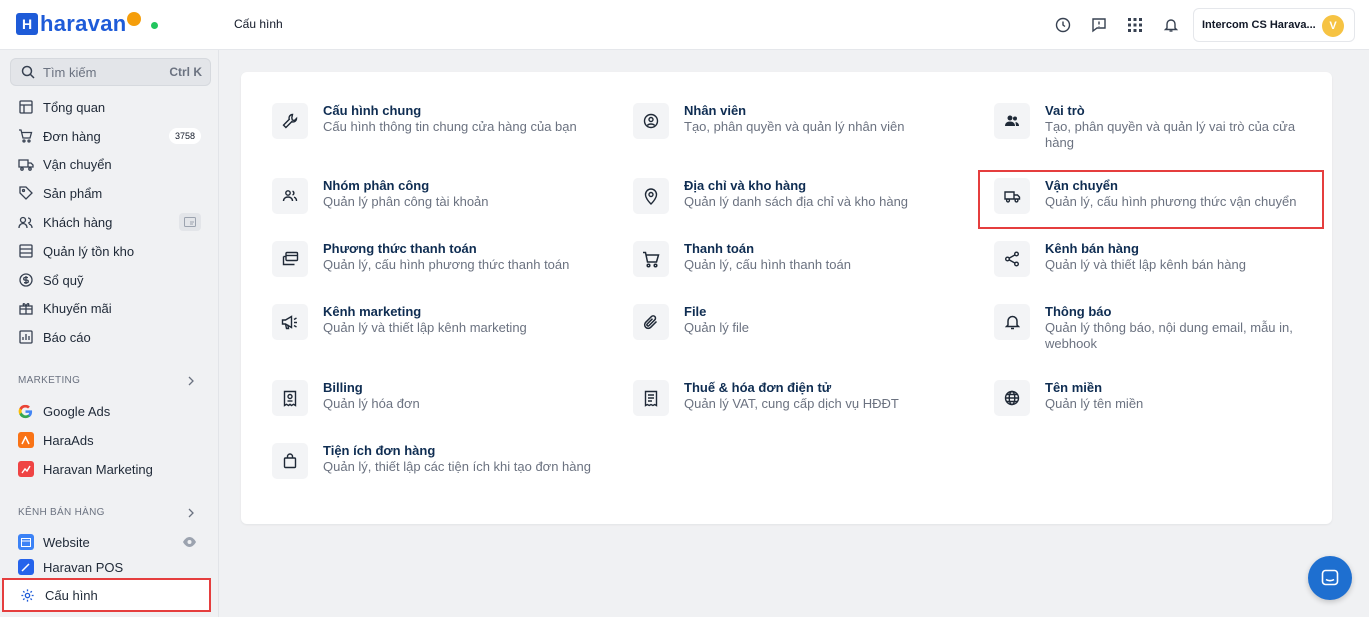  What do you see at coordinates (110, 411) in the screenshot?
I see `sidebar-item-google-ads: Google Ads` at bounding box center [110, 411].